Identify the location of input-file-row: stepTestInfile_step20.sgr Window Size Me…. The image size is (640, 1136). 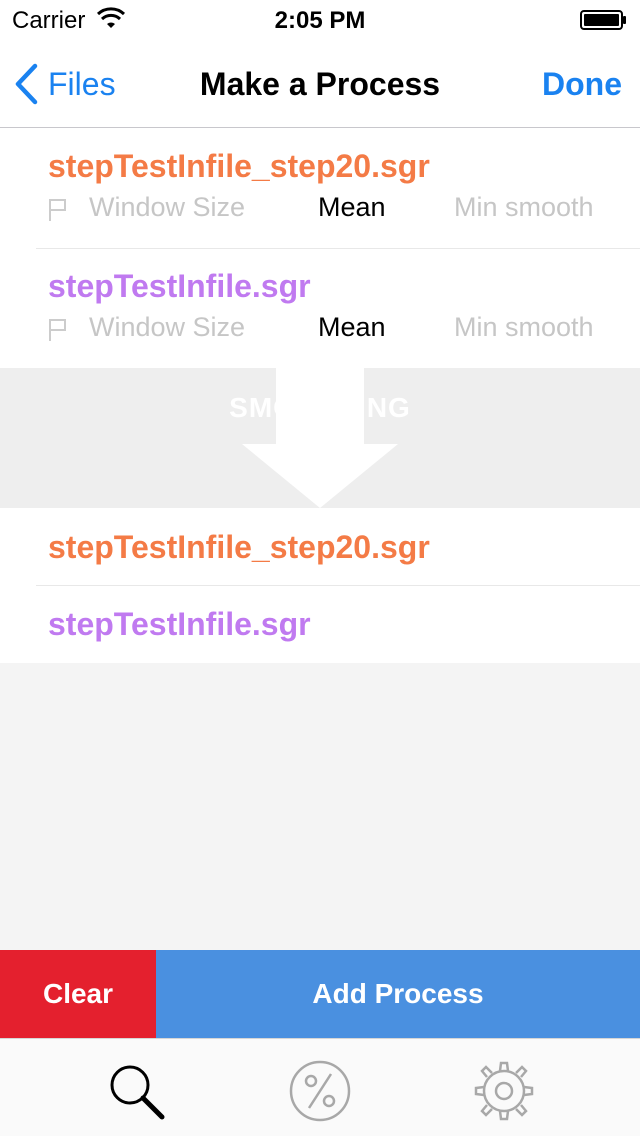
(320, 188).